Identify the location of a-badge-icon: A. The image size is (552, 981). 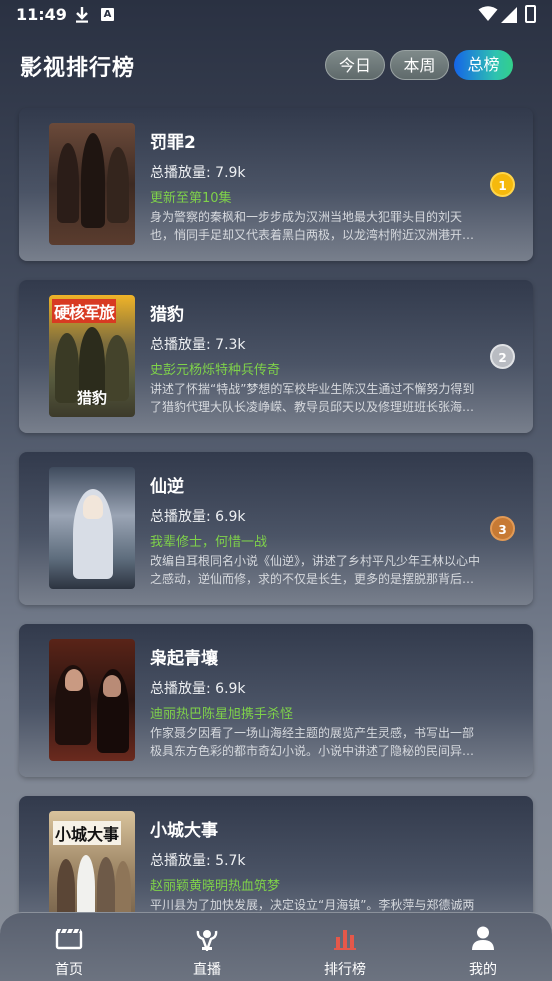
(107, 14).